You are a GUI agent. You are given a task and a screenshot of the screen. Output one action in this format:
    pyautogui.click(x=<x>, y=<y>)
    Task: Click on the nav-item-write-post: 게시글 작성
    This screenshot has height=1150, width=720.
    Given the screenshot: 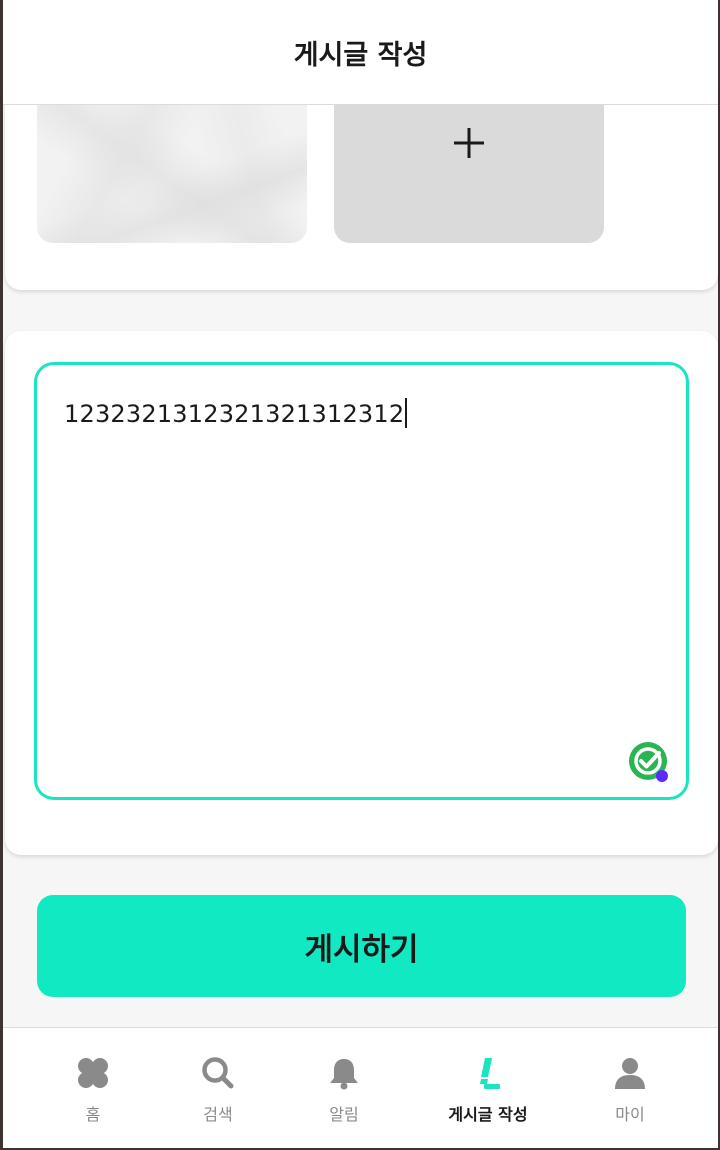 What is the action you would take?
    pyautogui.click(x=488, y=1088)
    